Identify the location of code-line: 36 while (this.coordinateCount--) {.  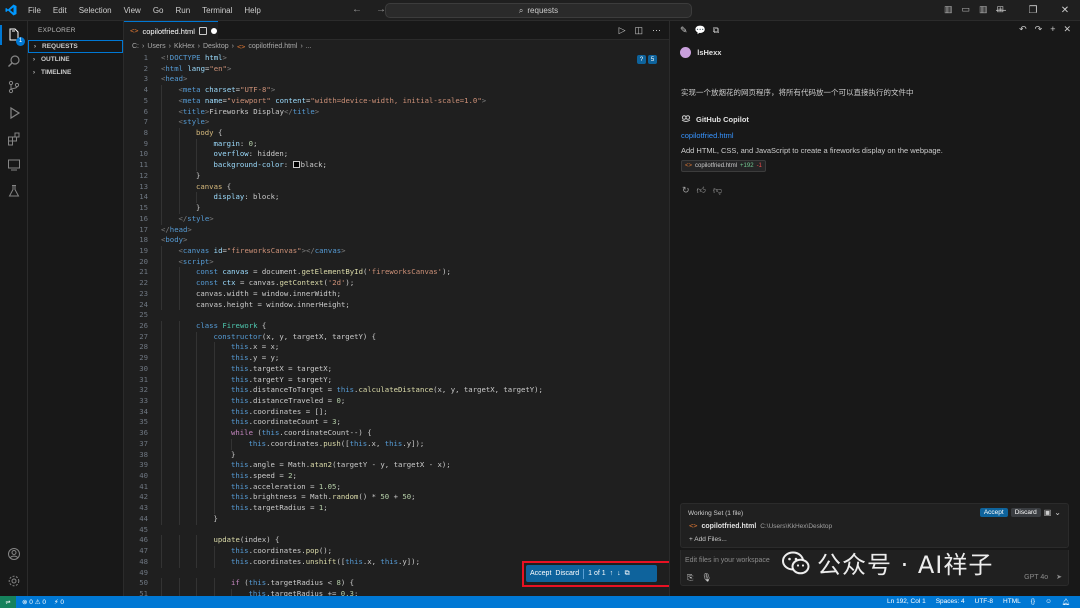
(396, 433).